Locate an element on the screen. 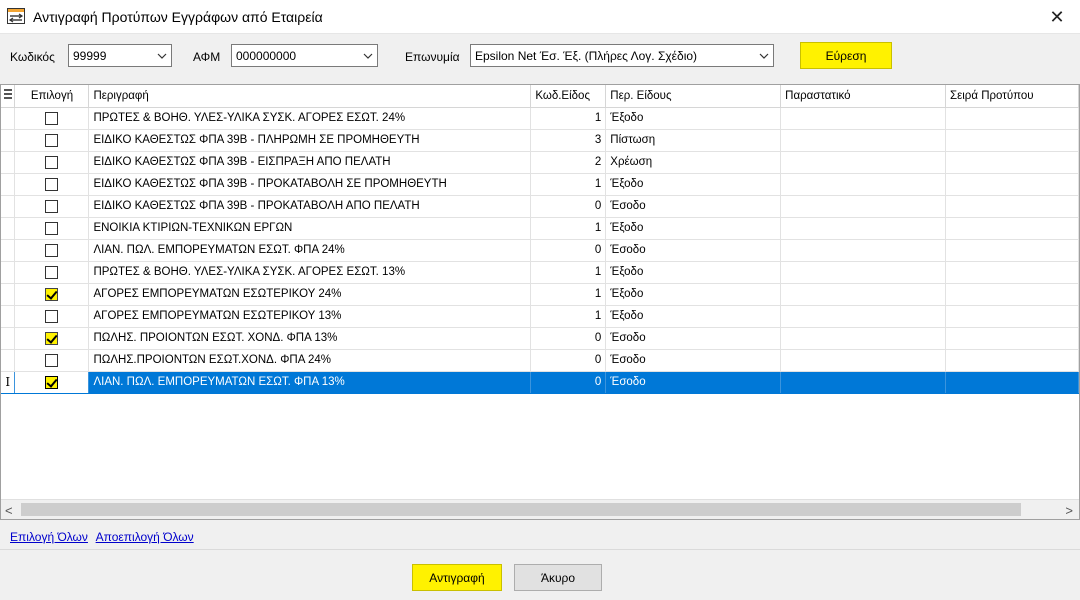 The image size is (1080, 600). row-type-code: 2 is located at coordinates (568, 162).